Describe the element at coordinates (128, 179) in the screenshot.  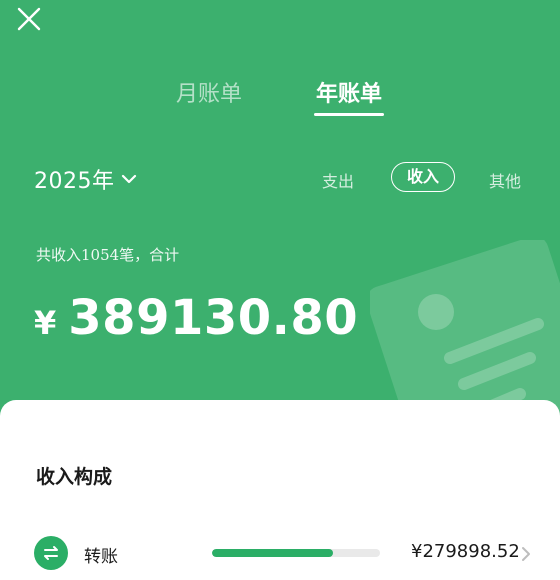
I see `chevron-down-icon` at that location.